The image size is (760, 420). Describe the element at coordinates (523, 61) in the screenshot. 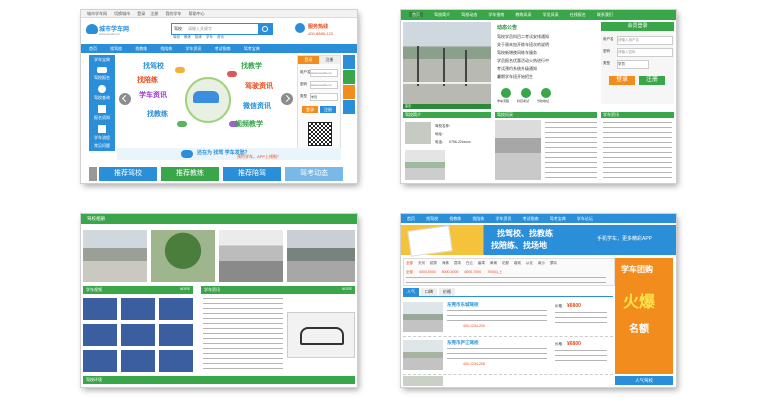

I see `notice-item: 学员报名优惠活动火热进行中` at that location.